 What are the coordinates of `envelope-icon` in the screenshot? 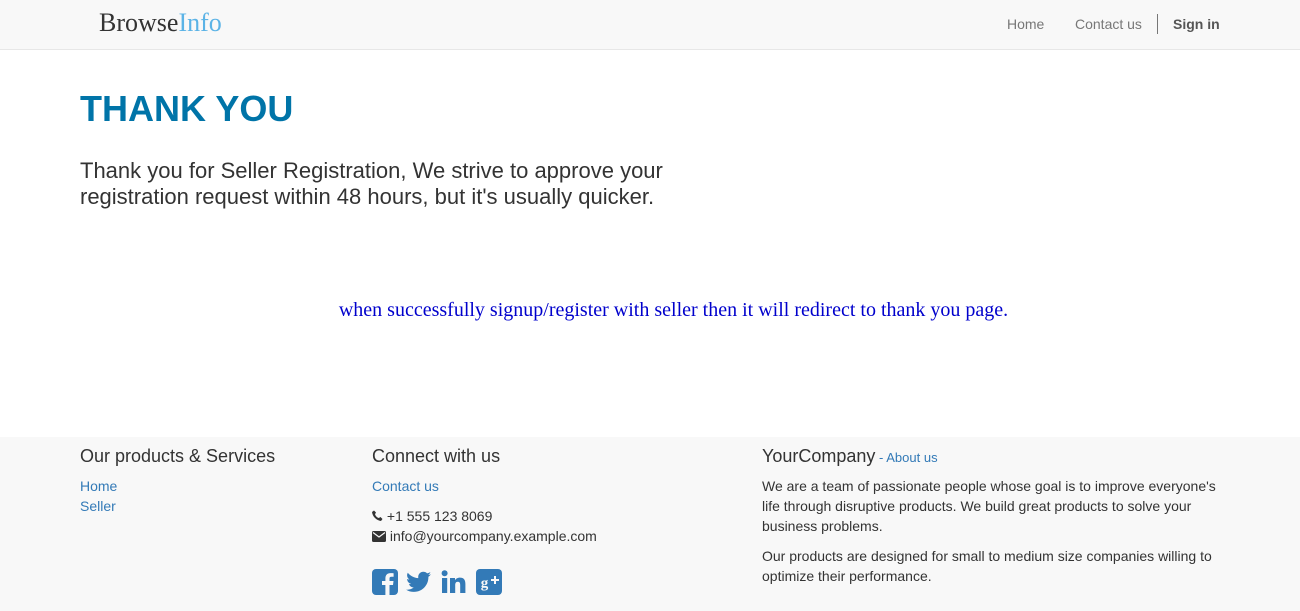 It's located at (379, 536).